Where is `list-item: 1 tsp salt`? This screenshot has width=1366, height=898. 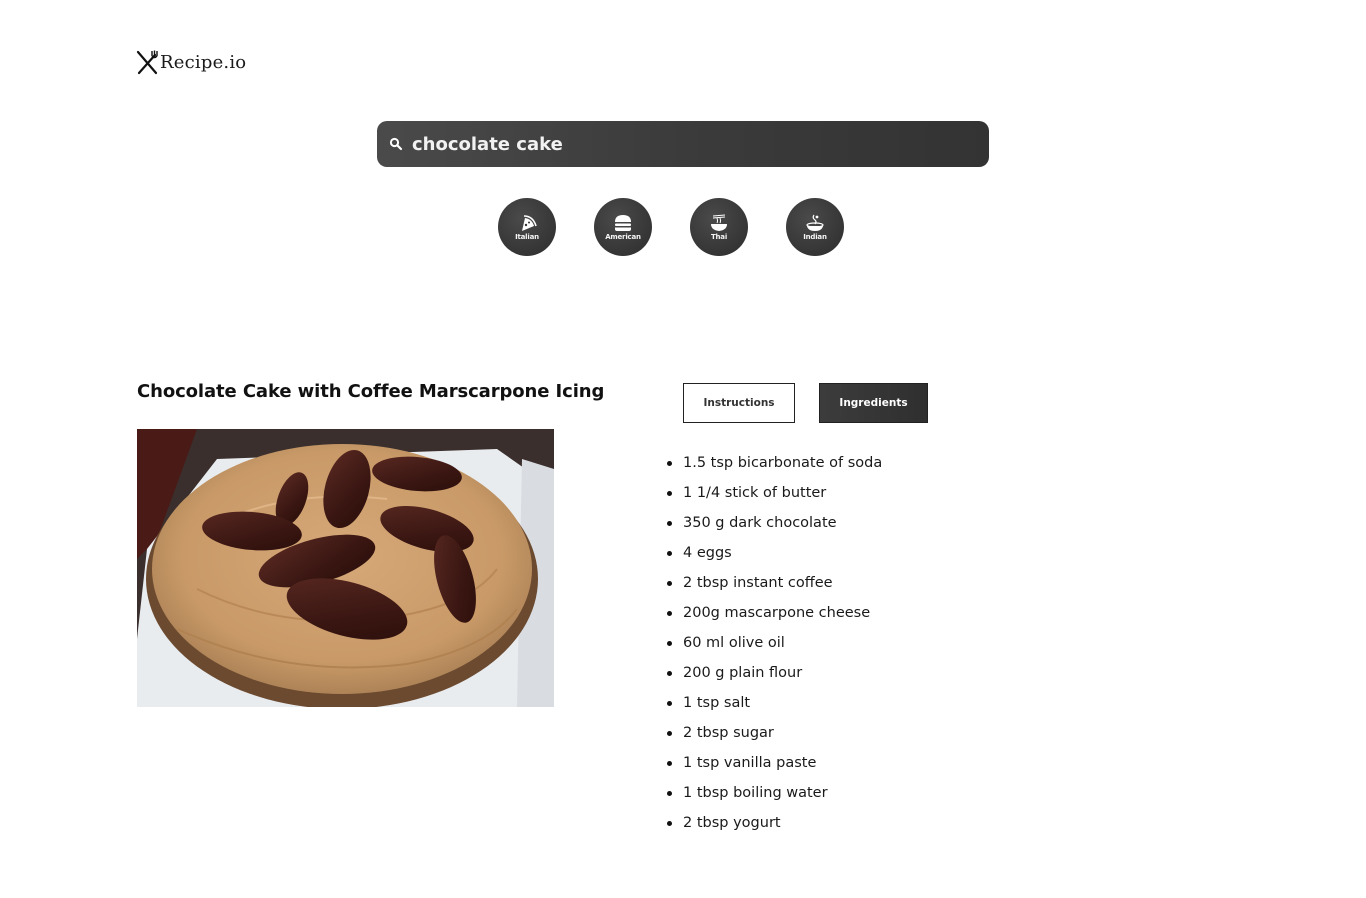 list-item: 1 tsp salt is located at coordinates (774, 706).